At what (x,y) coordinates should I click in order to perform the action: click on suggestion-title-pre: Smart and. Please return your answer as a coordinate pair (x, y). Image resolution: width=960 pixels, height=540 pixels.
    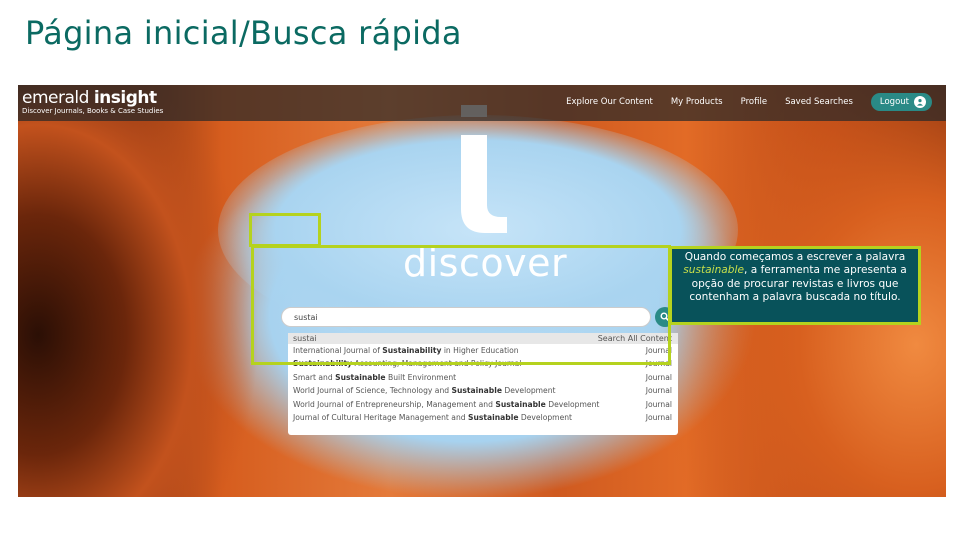
    Looking at the image, I should click on (314, 377).